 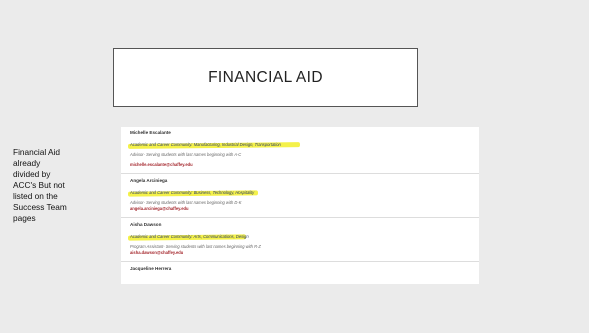 I want to click on title-box: FINANCIAL AID, so click(x=265, y=77).